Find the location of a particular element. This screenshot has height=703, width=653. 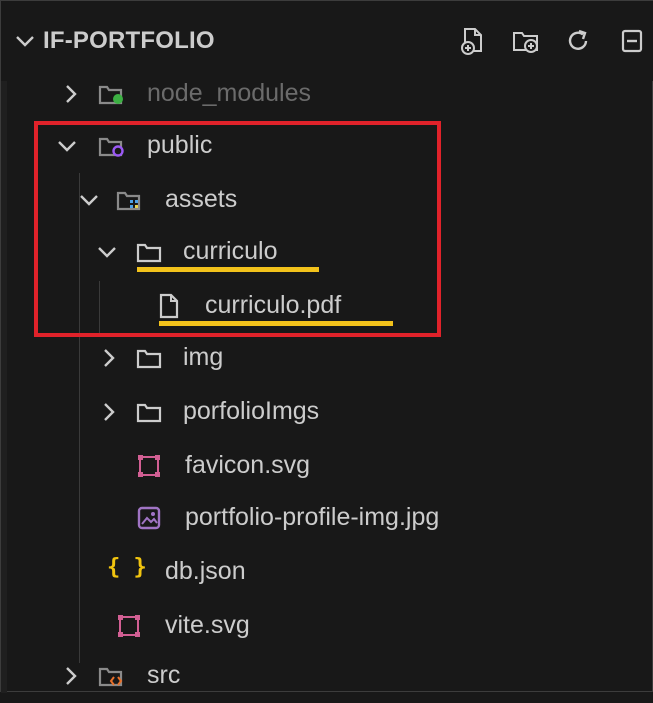

new-folder-icon is located at coordinates (525, 42).